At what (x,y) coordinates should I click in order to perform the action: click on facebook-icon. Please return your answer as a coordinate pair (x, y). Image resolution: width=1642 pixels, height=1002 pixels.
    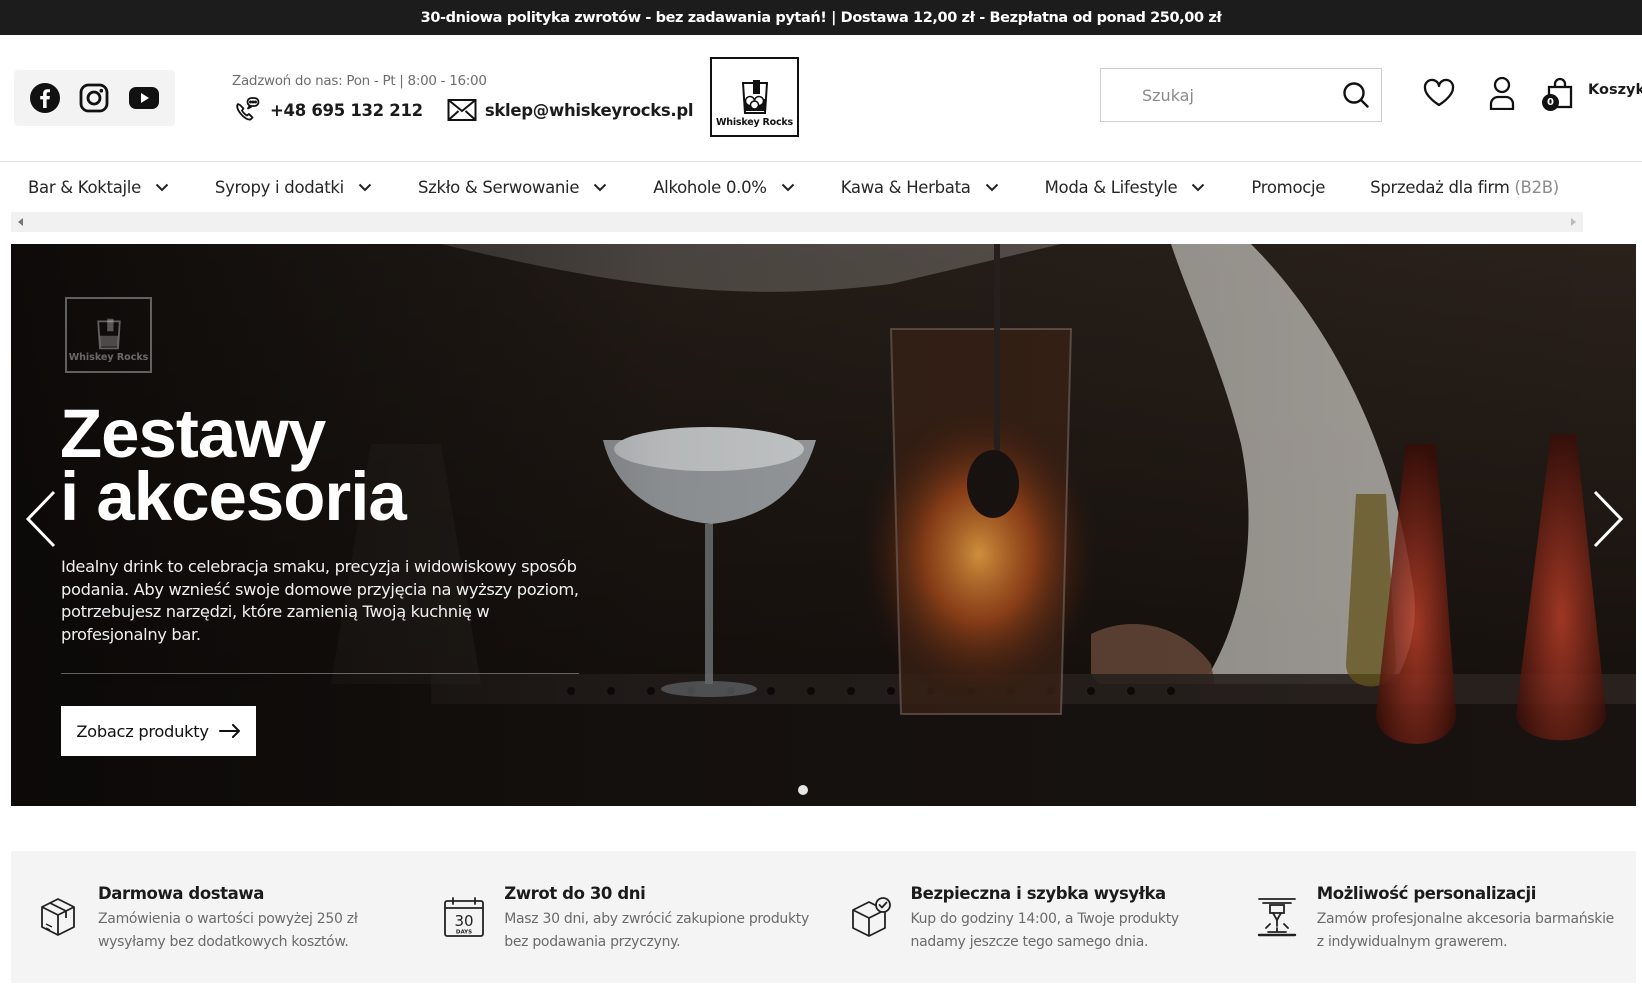
    Looking at the image, I should click on (45, 98).